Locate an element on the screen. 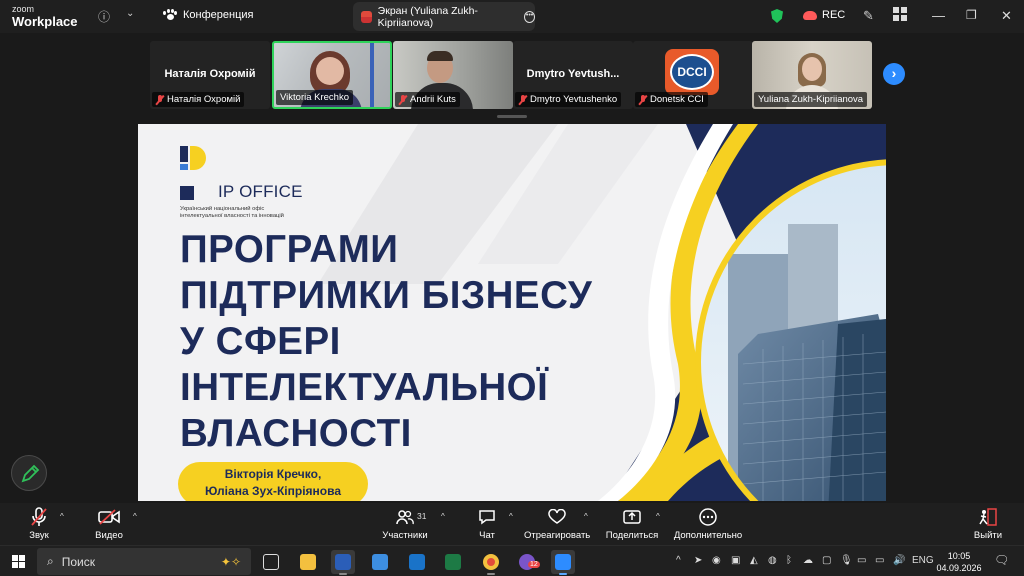 The width and height of the screenshot is (1024, 576). clock-time: 10:05 is located at coordinates (959, 556).